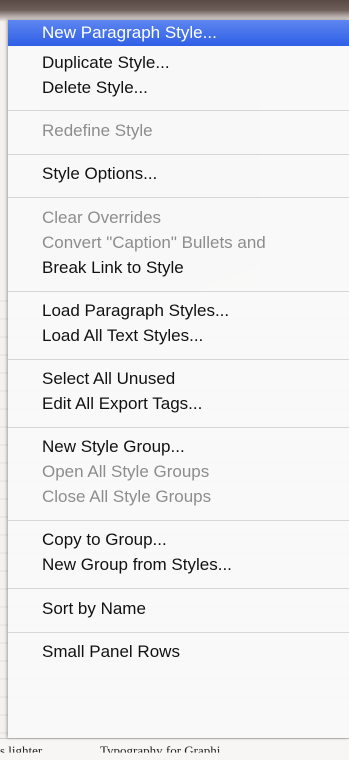  I want to click on background-footer: s lighter. Typography for Graphi, so click(174, 749).